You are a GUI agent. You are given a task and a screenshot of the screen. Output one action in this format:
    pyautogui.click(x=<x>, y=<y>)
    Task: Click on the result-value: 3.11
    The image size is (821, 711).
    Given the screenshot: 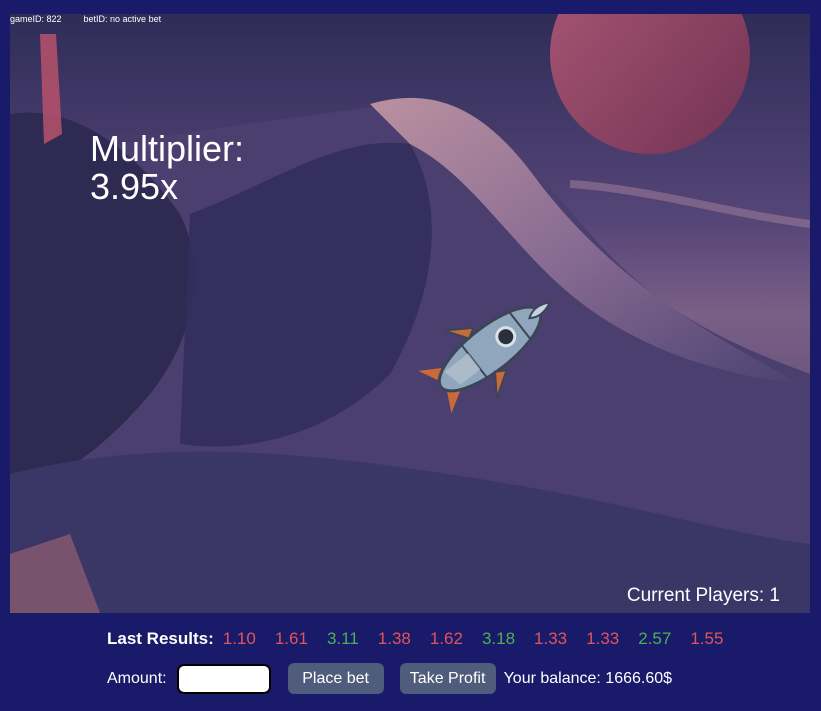 What is the action you would take?
    pyautogui.click(x=342, y=638)
    